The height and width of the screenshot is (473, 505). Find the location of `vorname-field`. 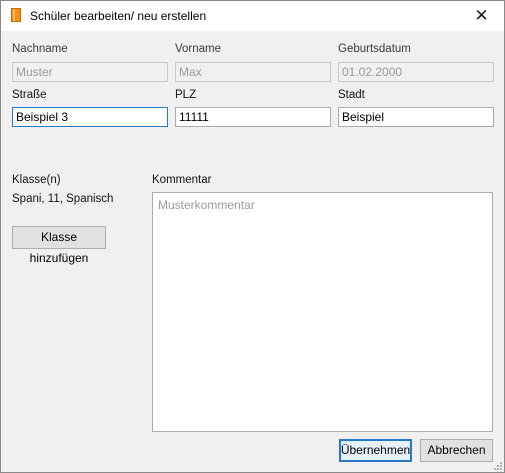

vorname-field is located at coordinates (253, 72).